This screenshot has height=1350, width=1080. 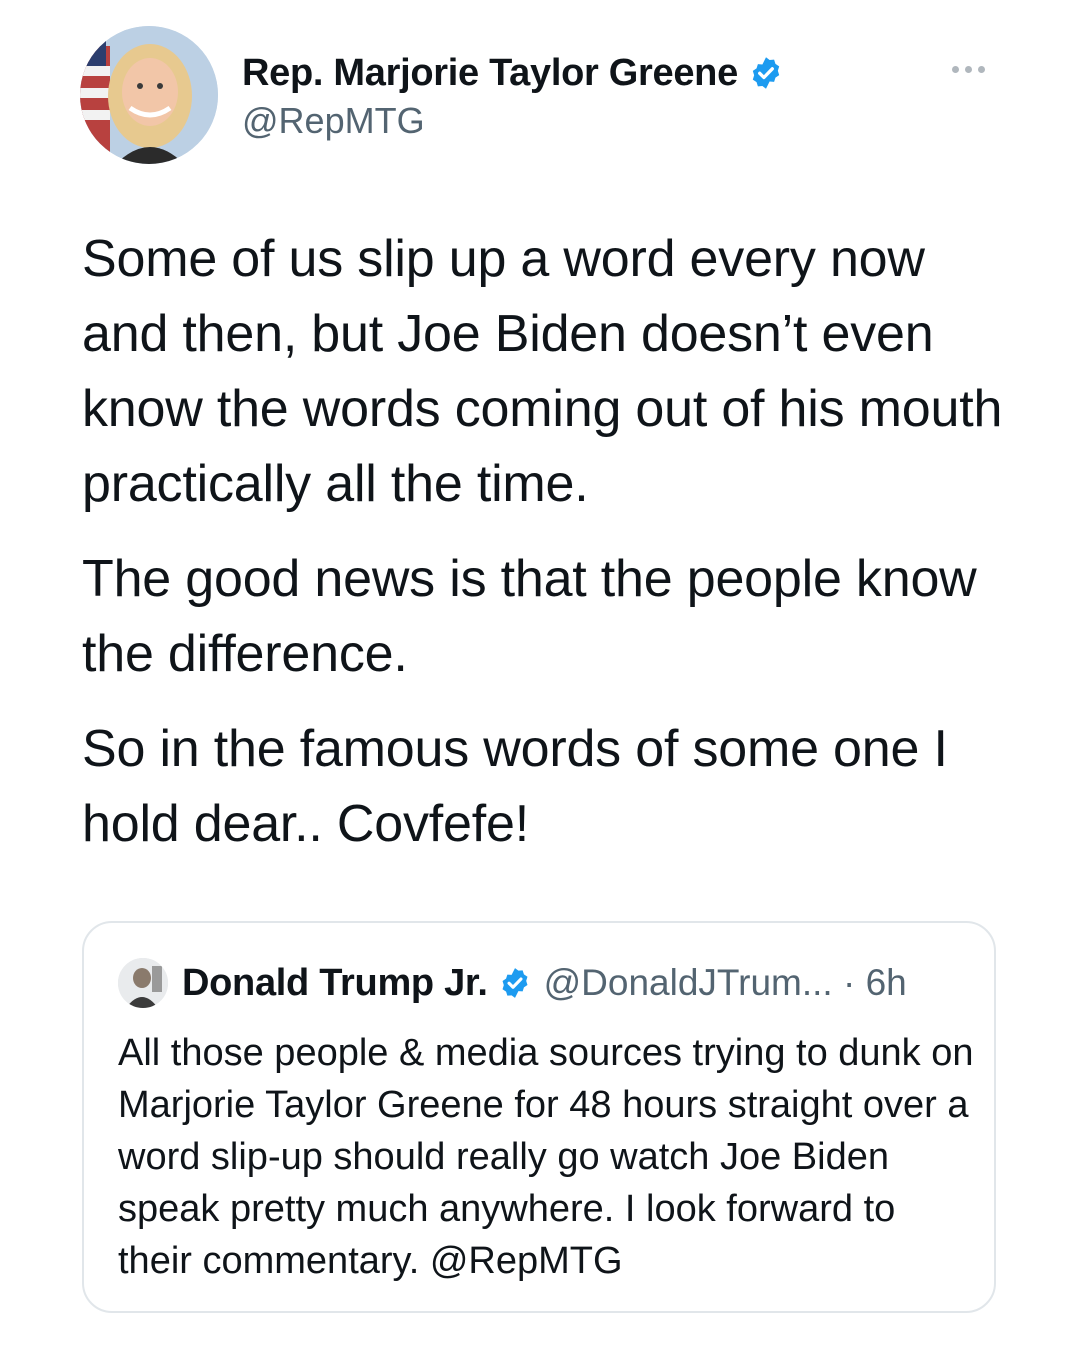 What do you see at coordinates (490, 73) in the screenshot?
I see `author-display-name: Rep. Marjorie Taylor Greene` at bounding box center [490, 73].